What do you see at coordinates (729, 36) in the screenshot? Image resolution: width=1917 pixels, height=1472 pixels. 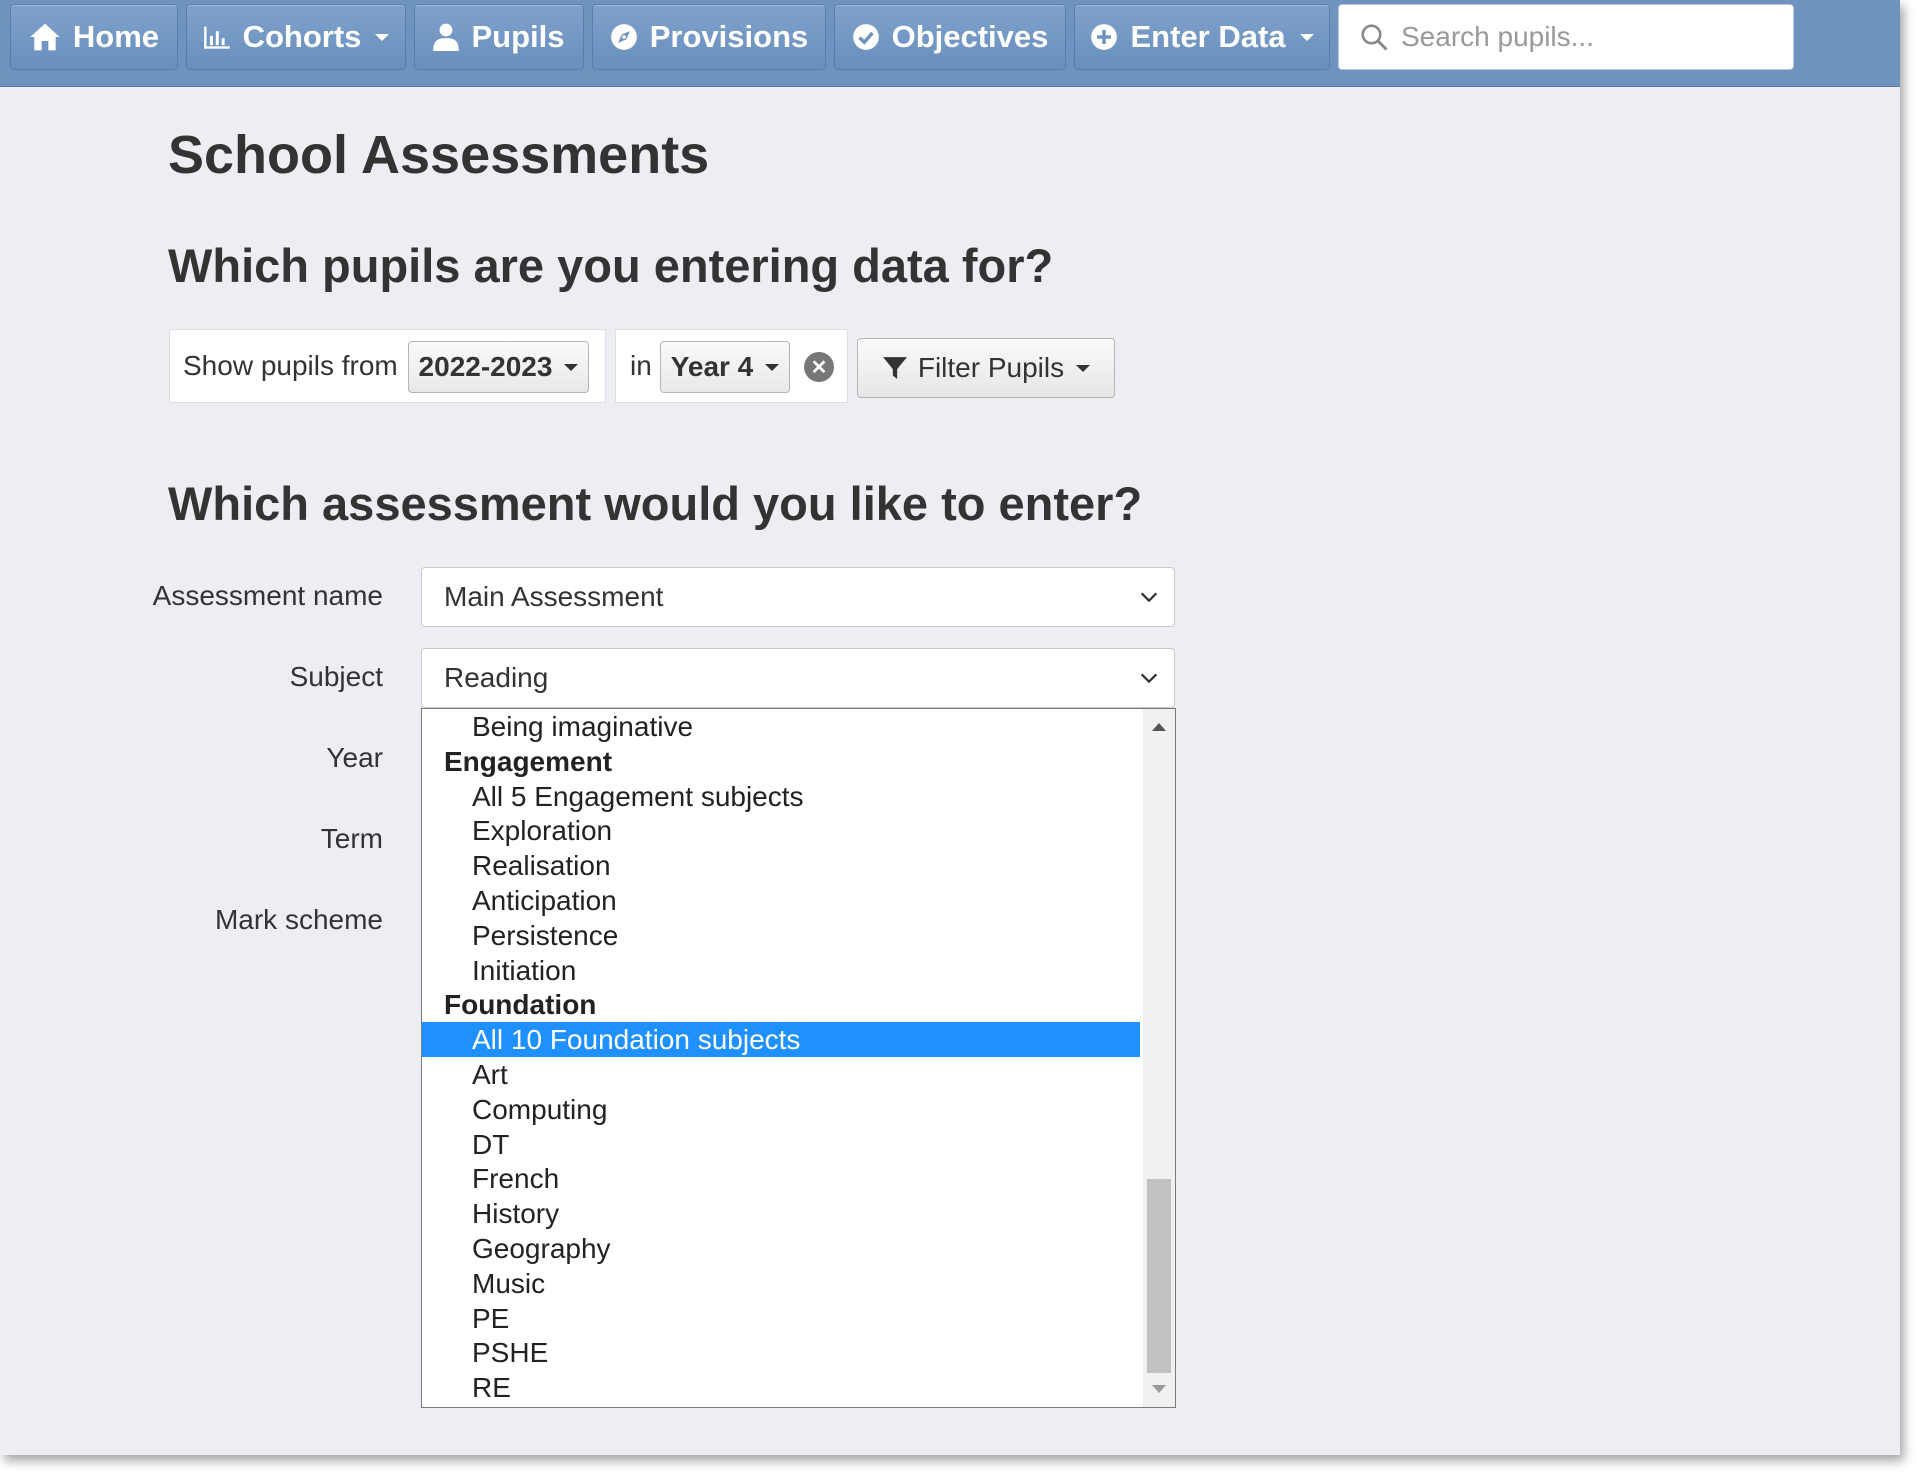 I see `nav-provisions-label: Provisions` at bounding box center [729, 36].